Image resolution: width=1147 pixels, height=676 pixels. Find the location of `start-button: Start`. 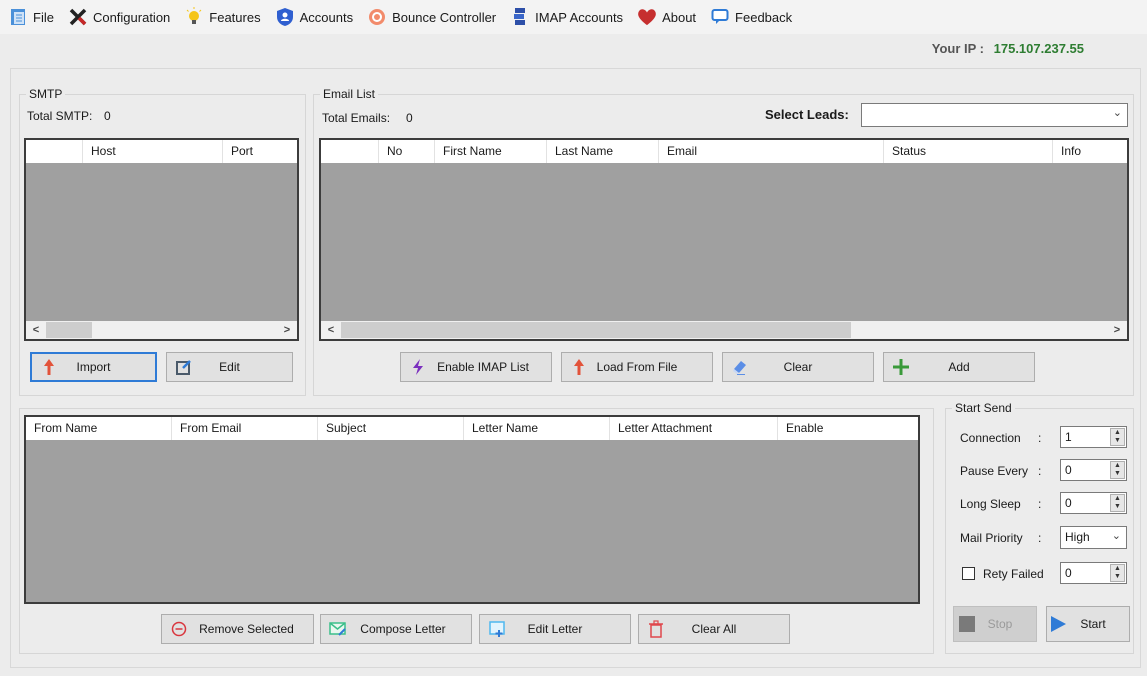

start-button: Start is located at coordinates (1088, 624).